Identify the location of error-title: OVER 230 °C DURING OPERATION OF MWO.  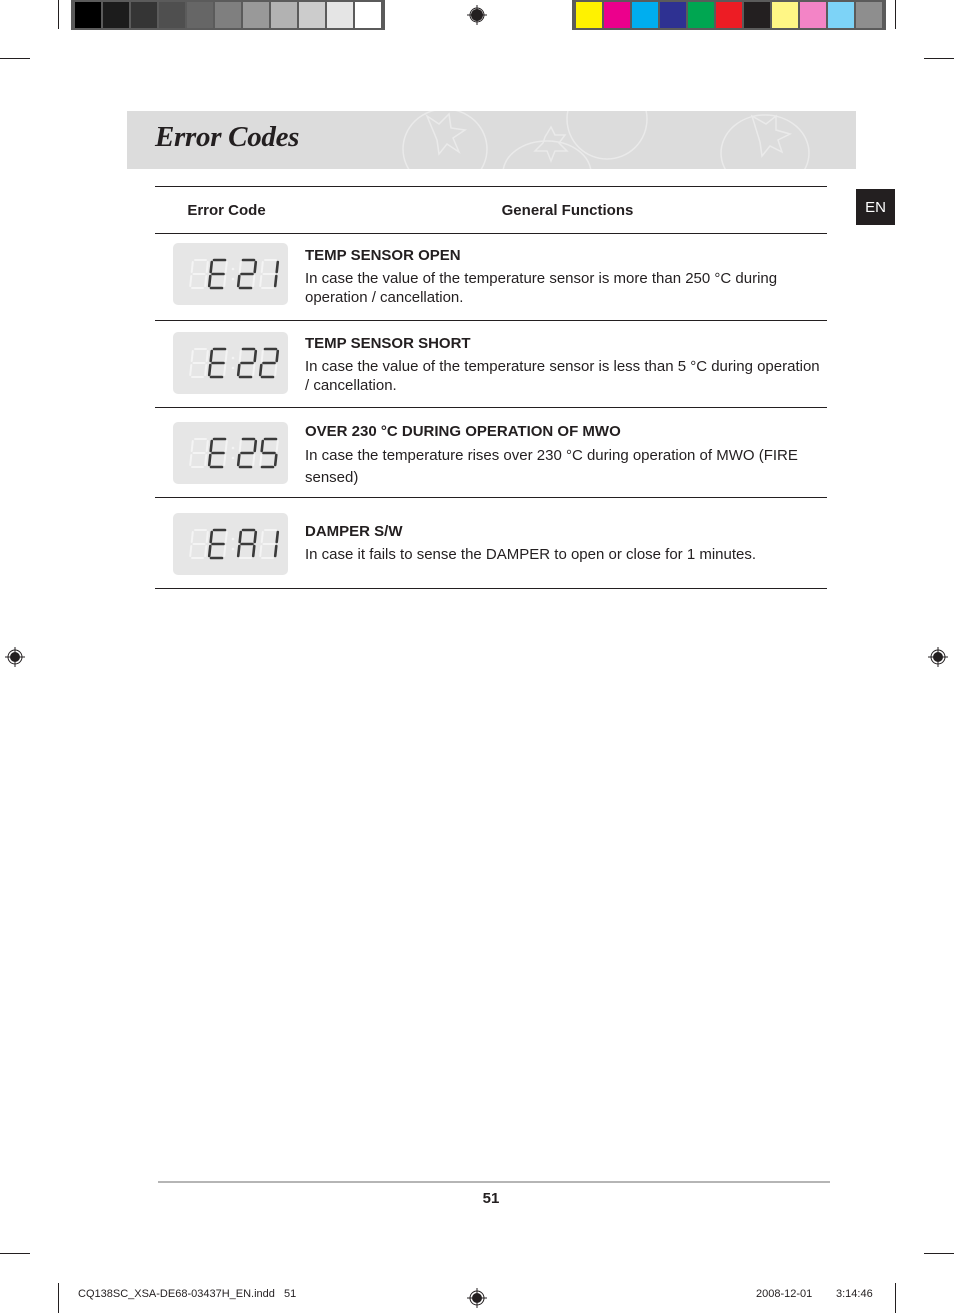
(463, 431).